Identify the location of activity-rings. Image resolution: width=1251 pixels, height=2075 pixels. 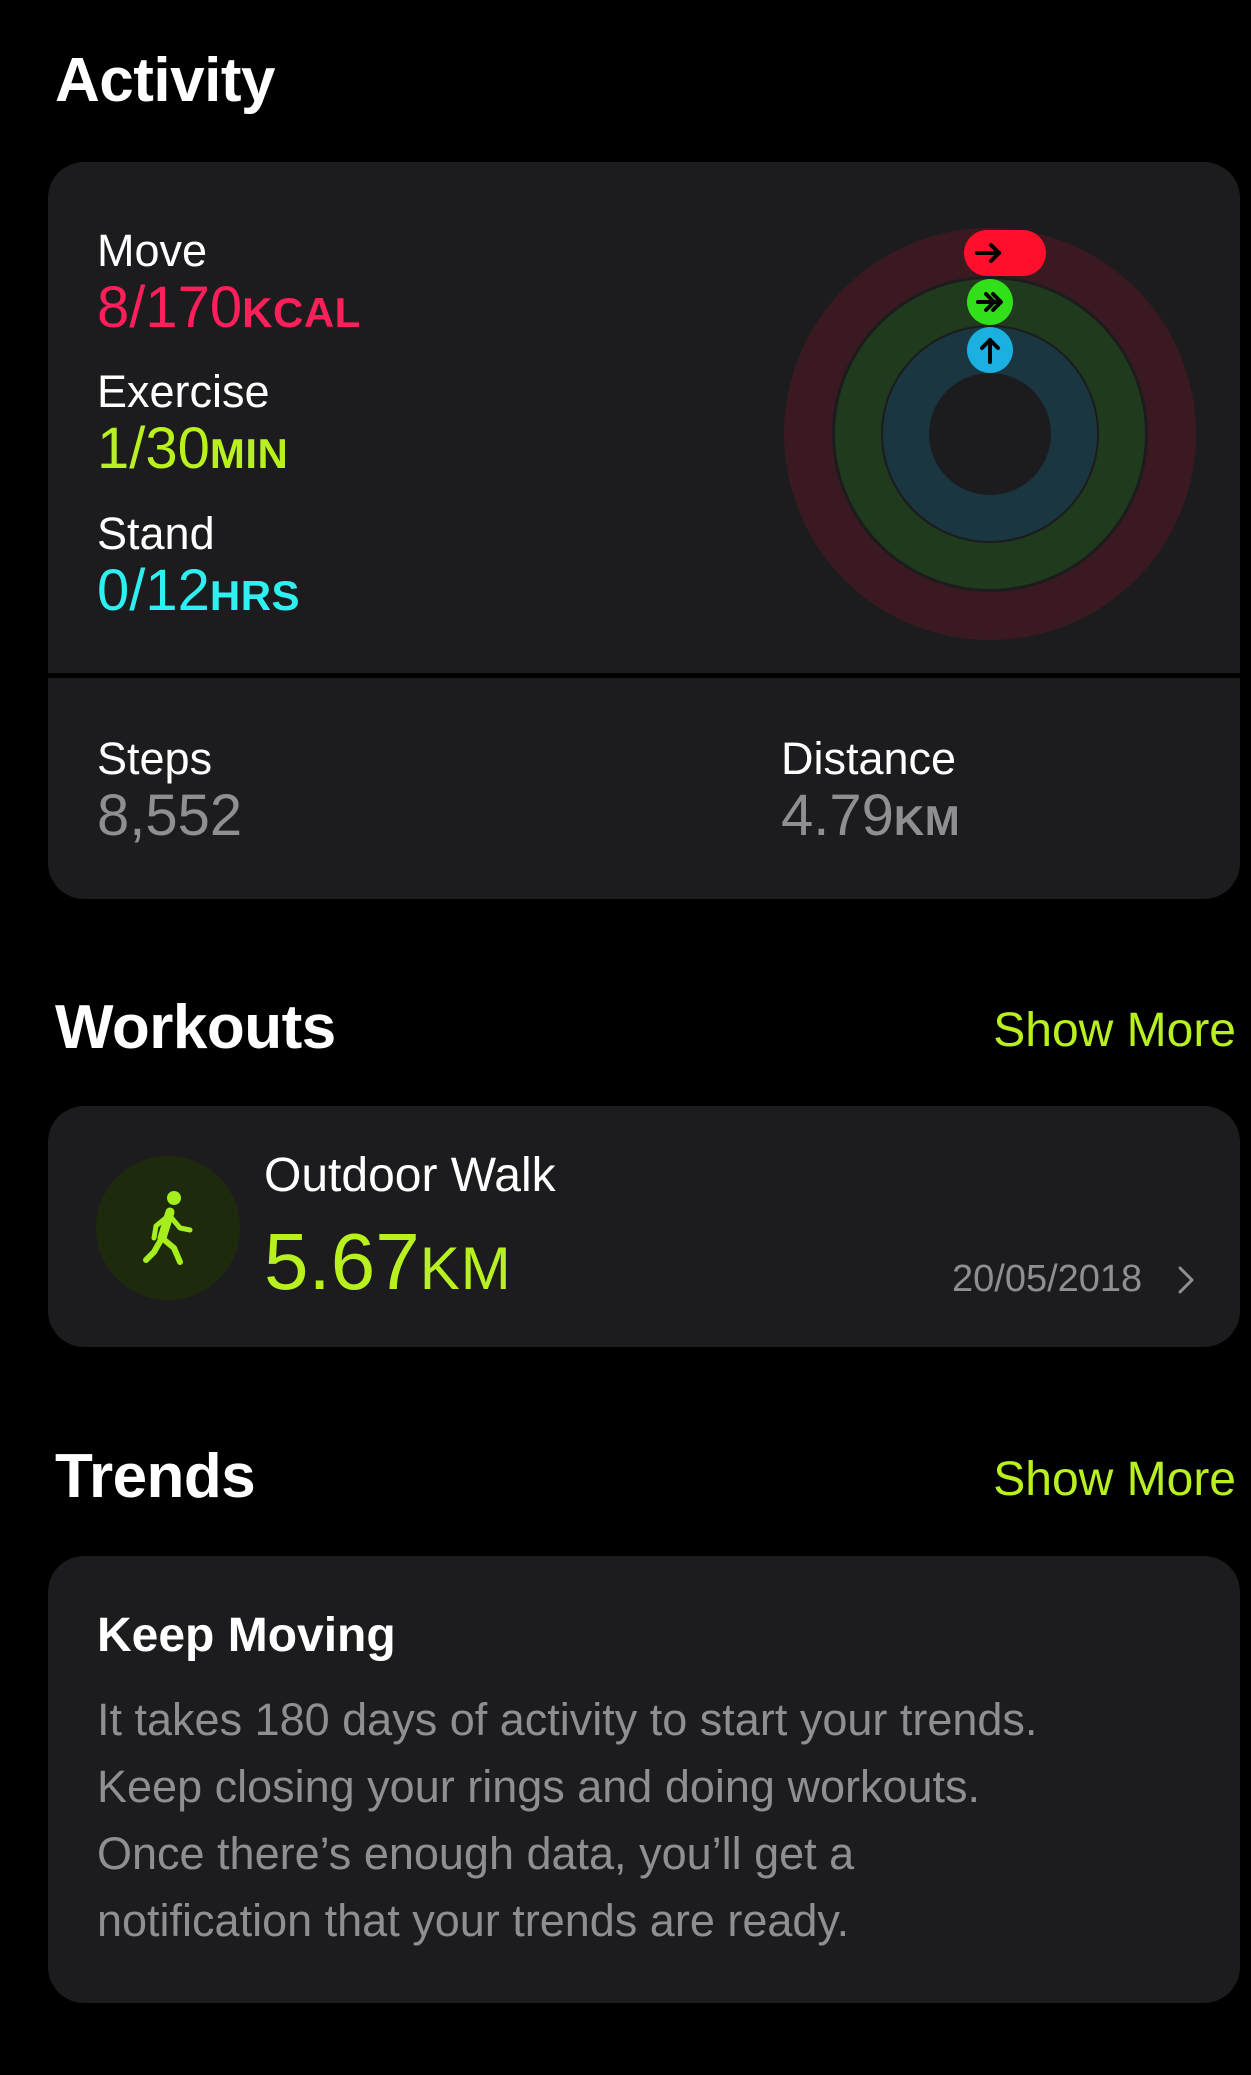
(990, 434).